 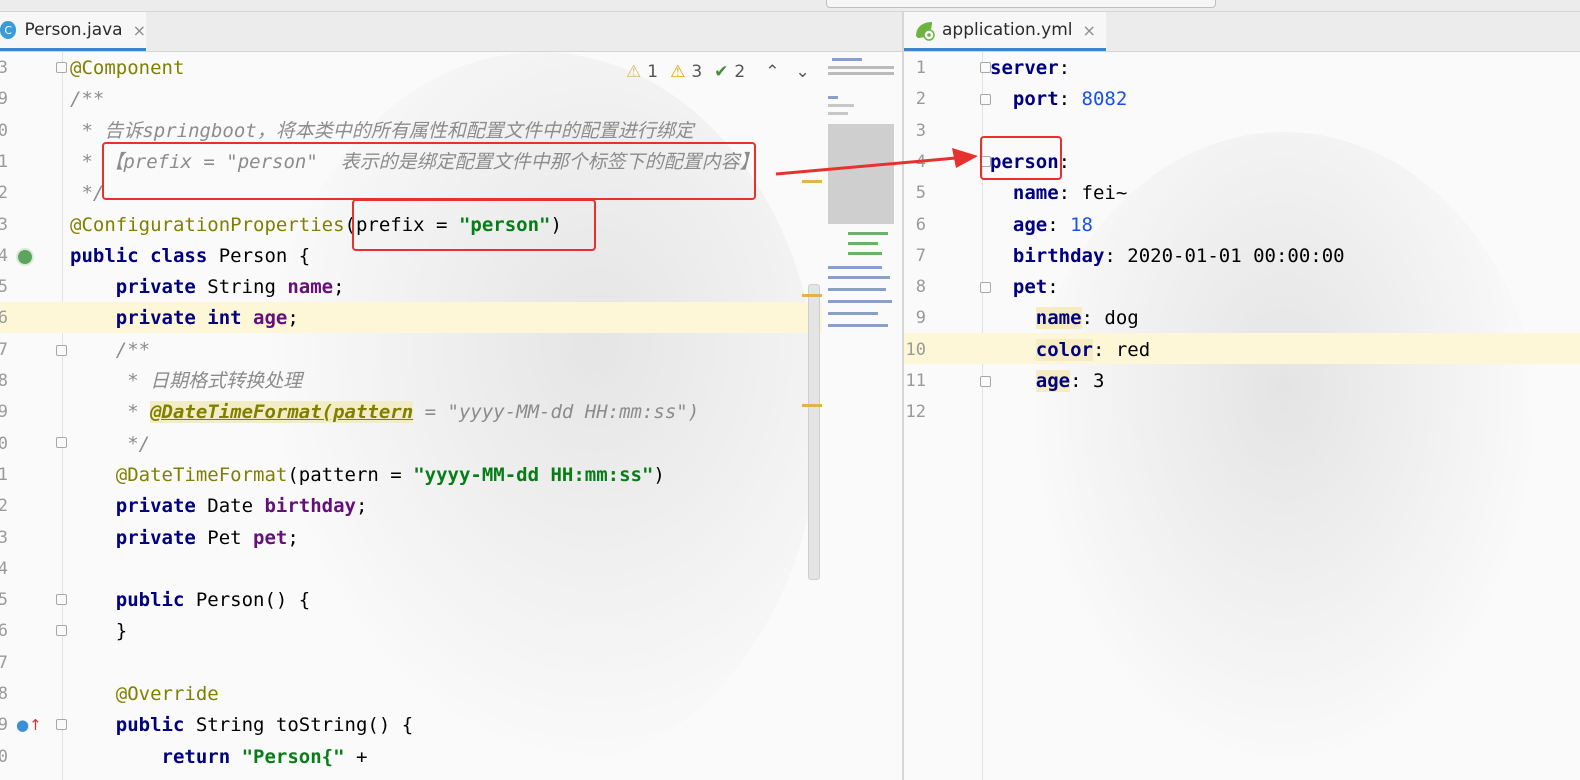 I want to click on code-text: age: 3, so click(x=1047, y=381).